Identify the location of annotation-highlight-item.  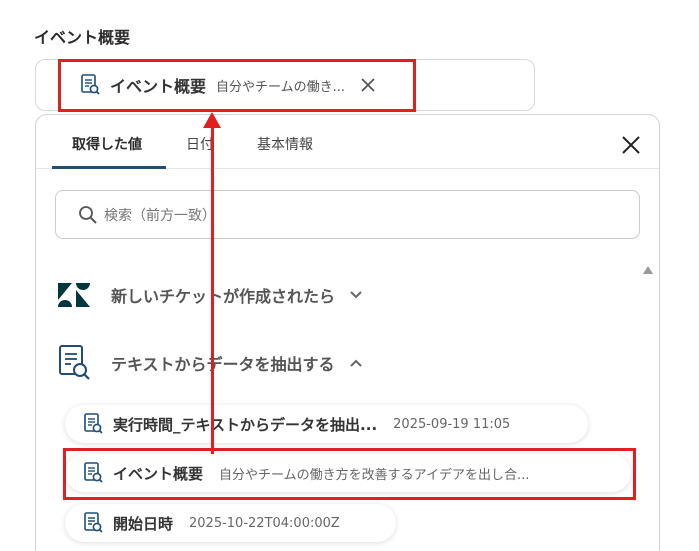
(349, 474).